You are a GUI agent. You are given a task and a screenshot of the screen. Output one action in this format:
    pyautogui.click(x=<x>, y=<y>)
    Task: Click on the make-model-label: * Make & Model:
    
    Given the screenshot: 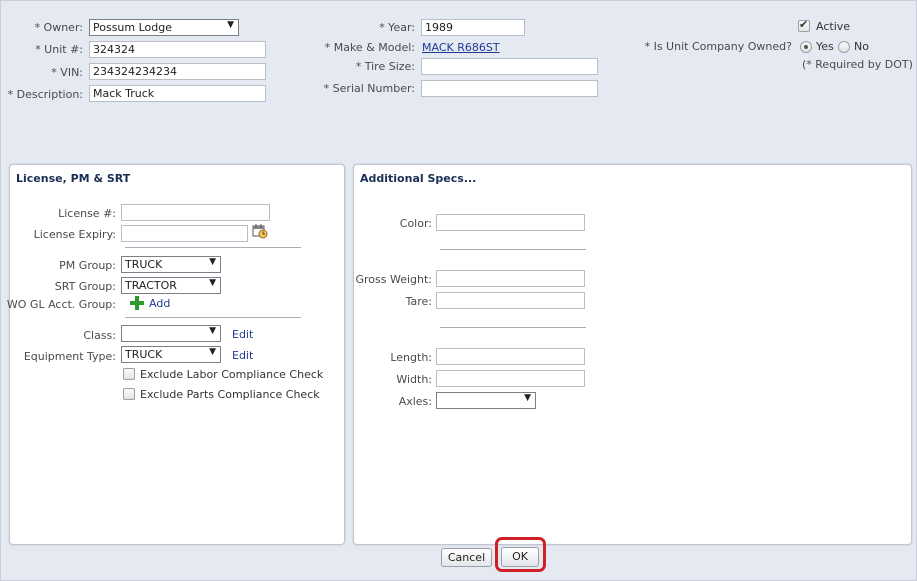 What is the action you would take?
    pyautogui.click(x=369, y=47)
    